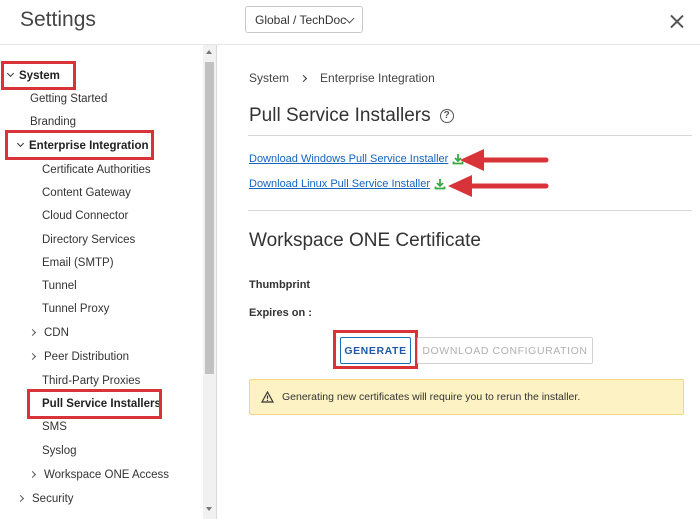 The image size is (700, 519). Describe the element at coordinates (377, 78) in the screenshot. I see `breadcrumb-enterprise-integration: Enterprise Integration` at that location.